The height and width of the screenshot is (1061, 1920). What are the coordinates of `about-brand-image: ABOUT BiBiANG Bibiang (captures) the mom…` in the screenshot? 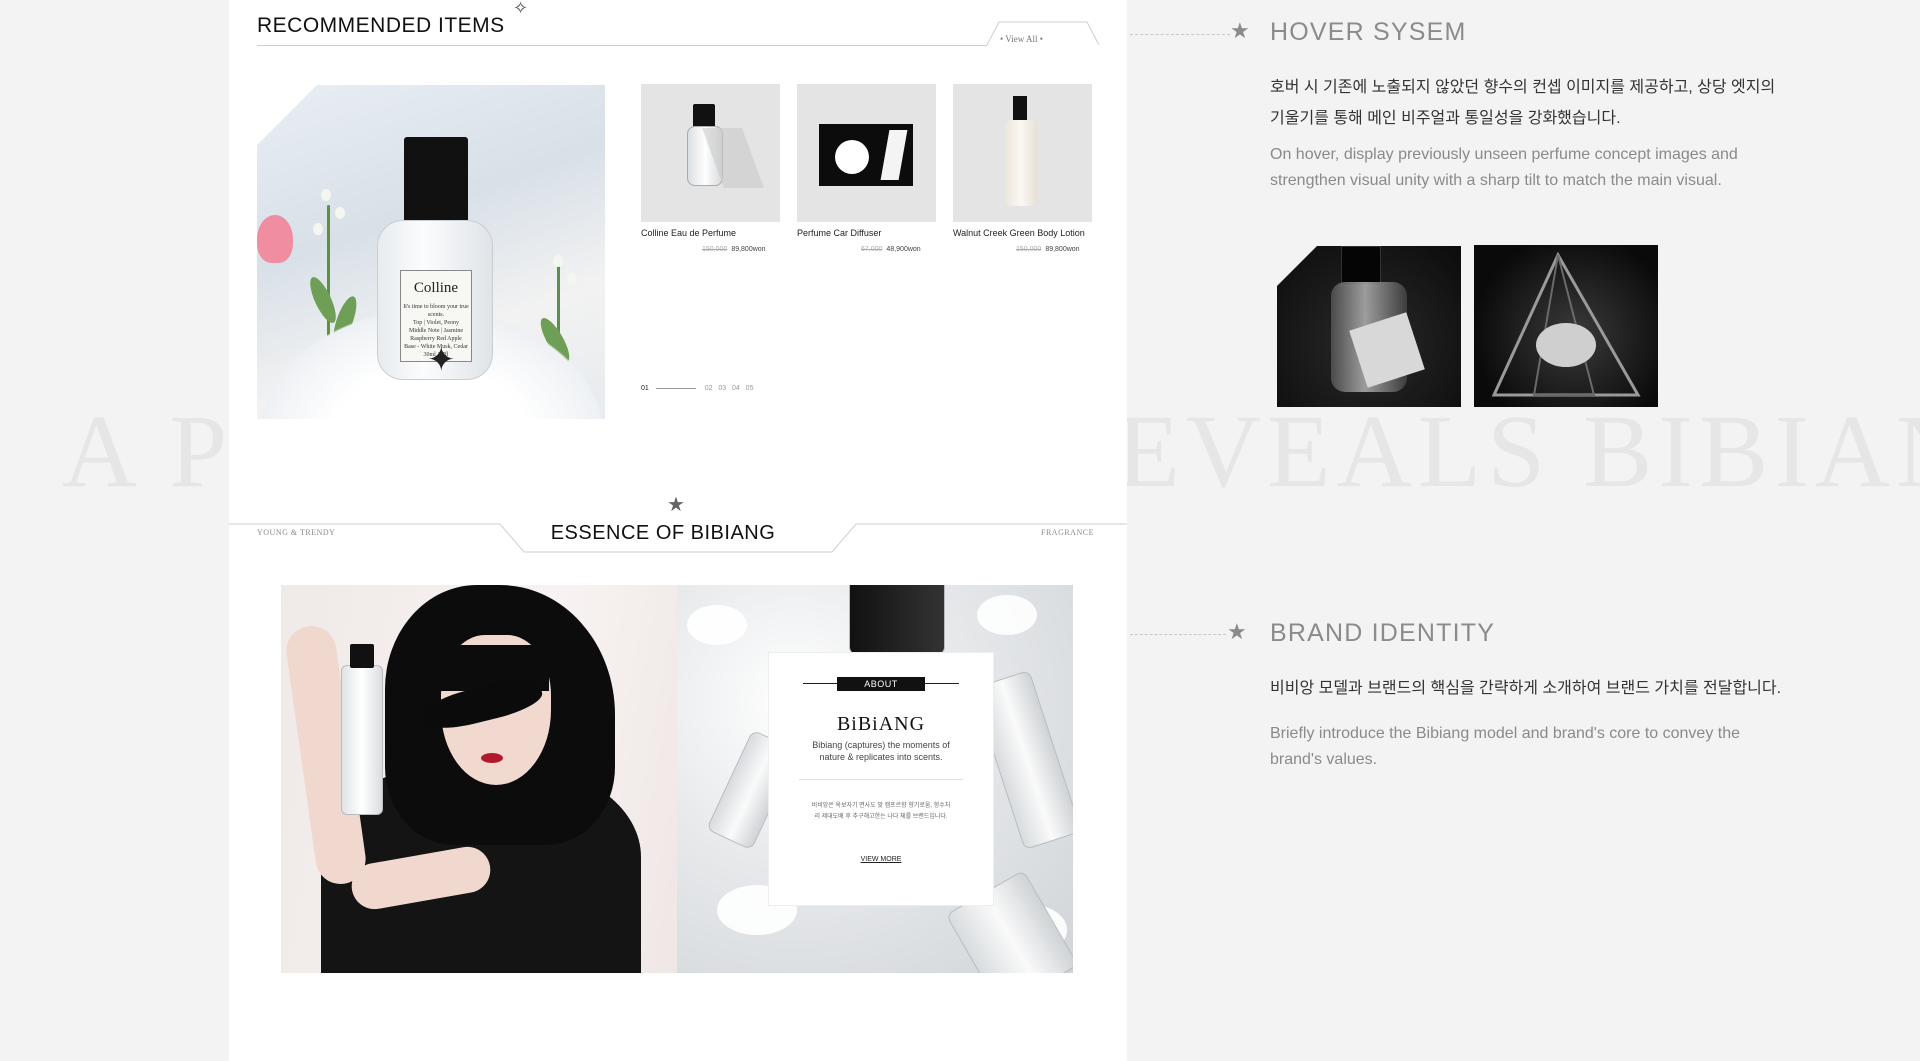 It's located at (875, 779).